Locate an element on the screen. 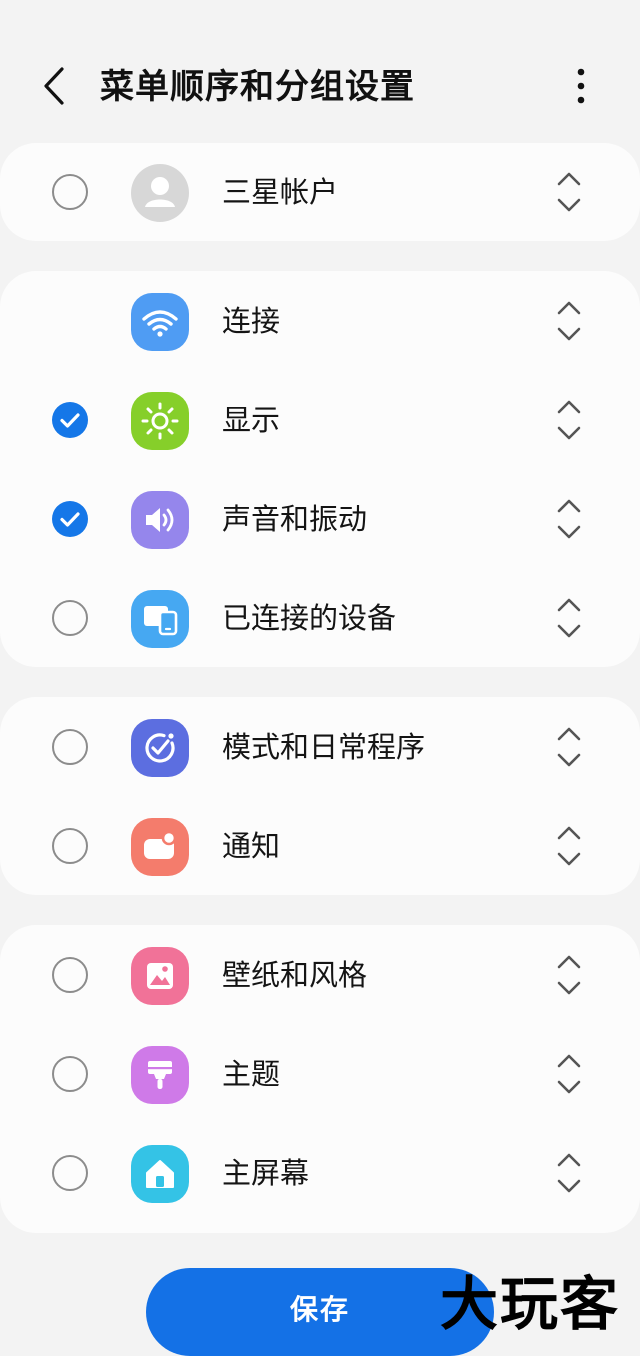 Image resolution: width=640 pixels, height=1356 pixels. menu-item-row: 声音和振动 is located at coordinates (320, 519).